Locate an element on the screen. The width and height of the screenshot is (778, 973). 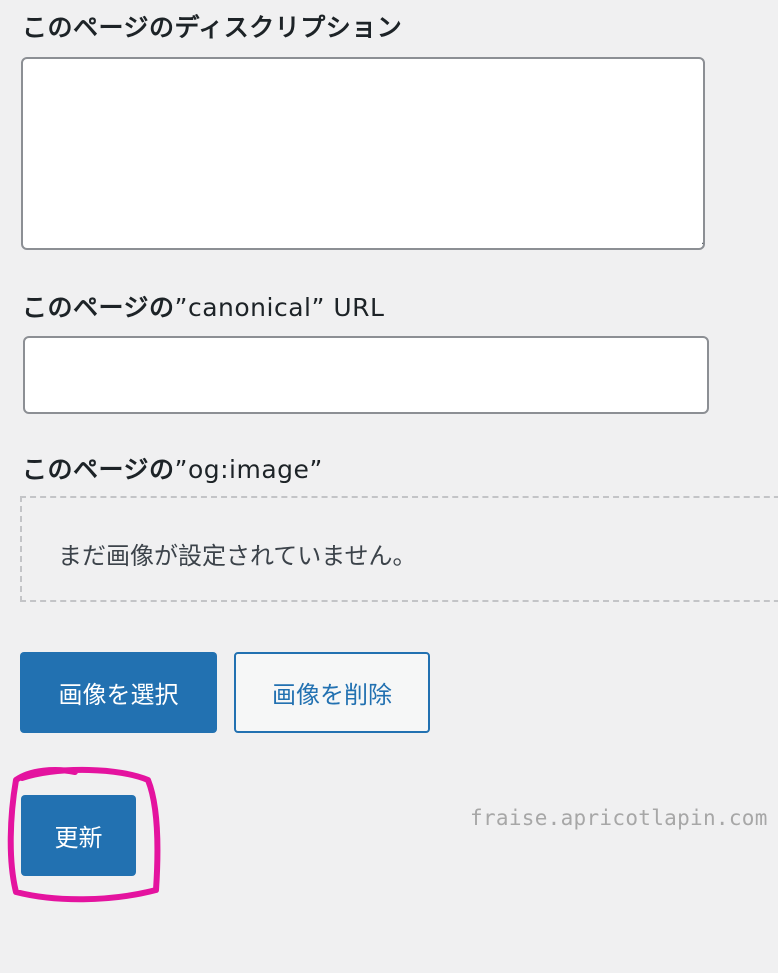
og-image-empty-message: まだ画像が設定されていません。 is located at coordinates (237, 556).